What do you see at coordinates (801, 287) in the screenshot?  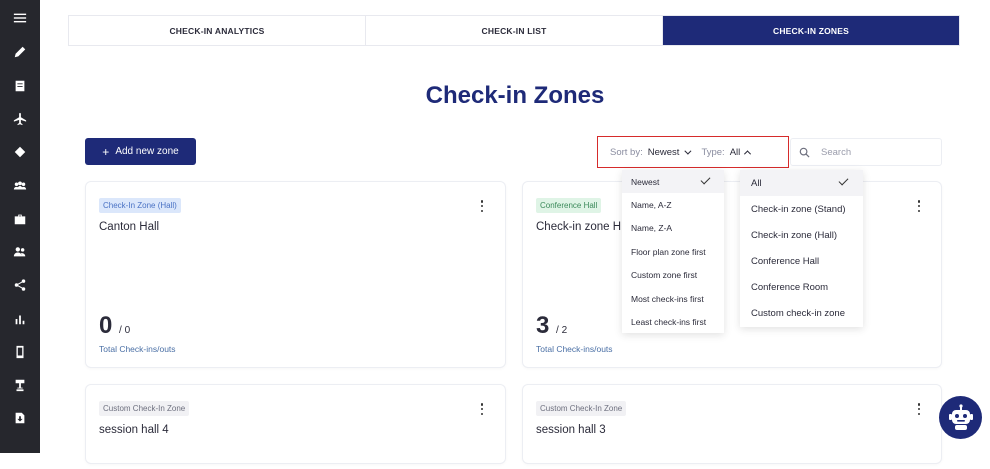 I see `type-option-conference-room: Conference Room` at bounding box center [801, 287].